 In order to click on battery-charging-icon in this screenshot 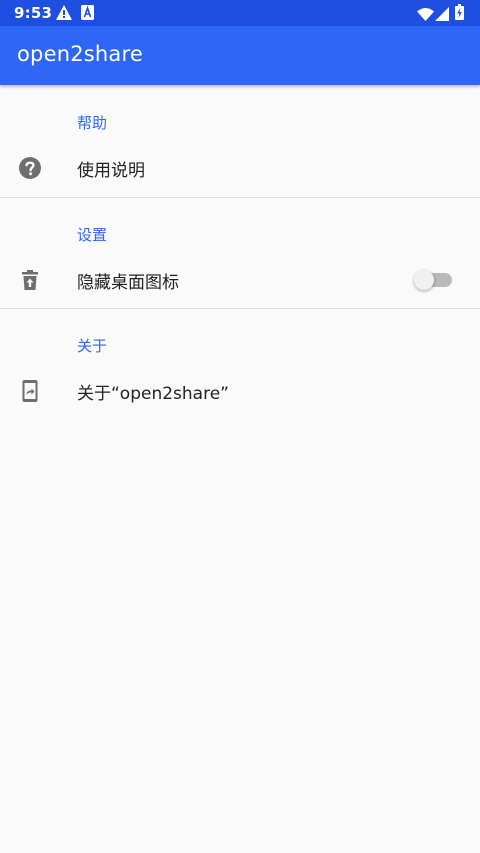, I will do `click(459, 14)`.